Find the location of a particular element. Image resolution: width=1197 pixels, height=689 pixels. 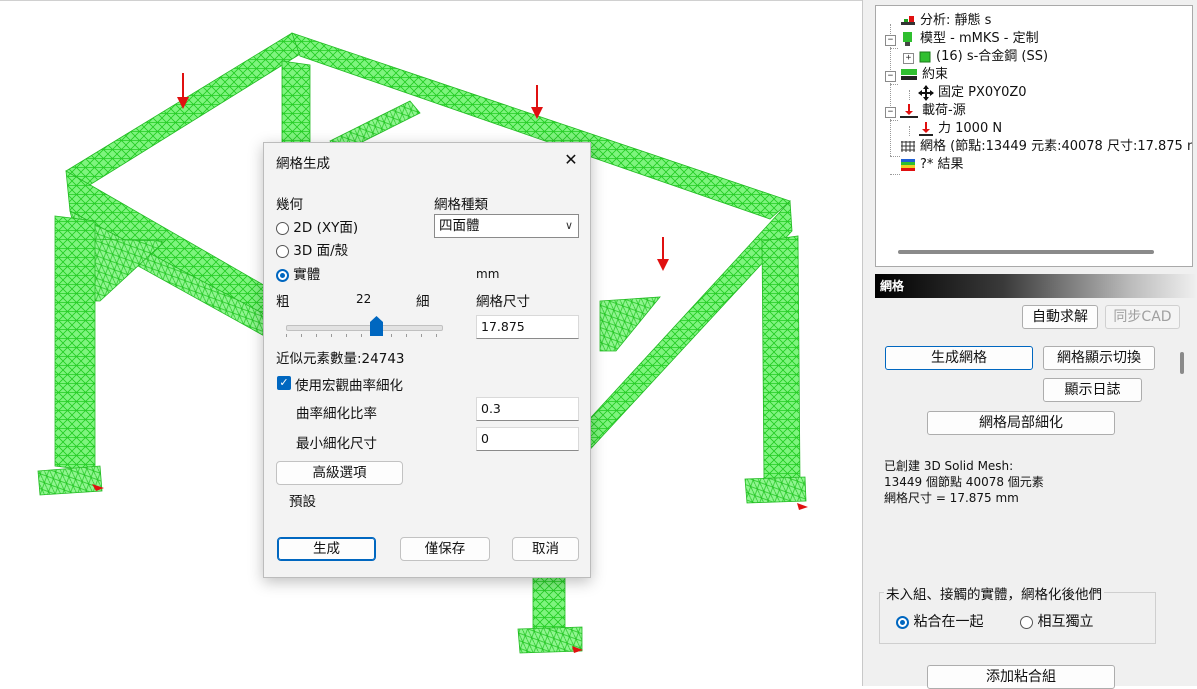

leg-front-right is located at coordinates (781, 358).